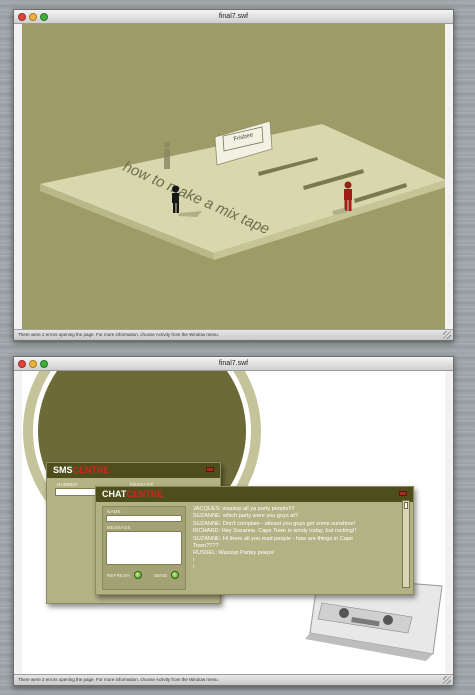 Image resolution: width=475 pixels, height=695 pixels. What do you see at coordinates (206, 546) in the screenshot?
I see `chat-message-line: Town????` at bounding box center [206, 546].